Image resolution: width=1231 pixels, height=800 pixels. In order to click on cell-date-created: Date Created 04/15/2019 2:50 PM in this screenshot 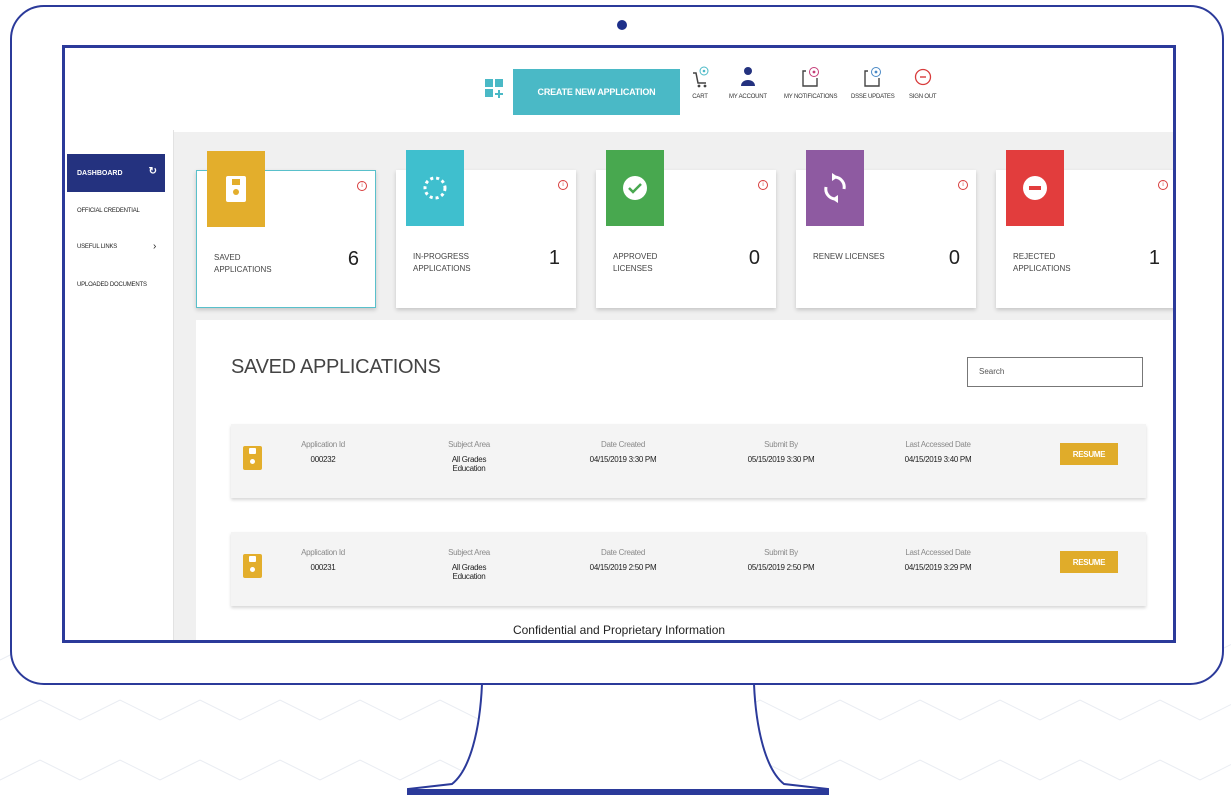, I will do `click(623, 560)`.